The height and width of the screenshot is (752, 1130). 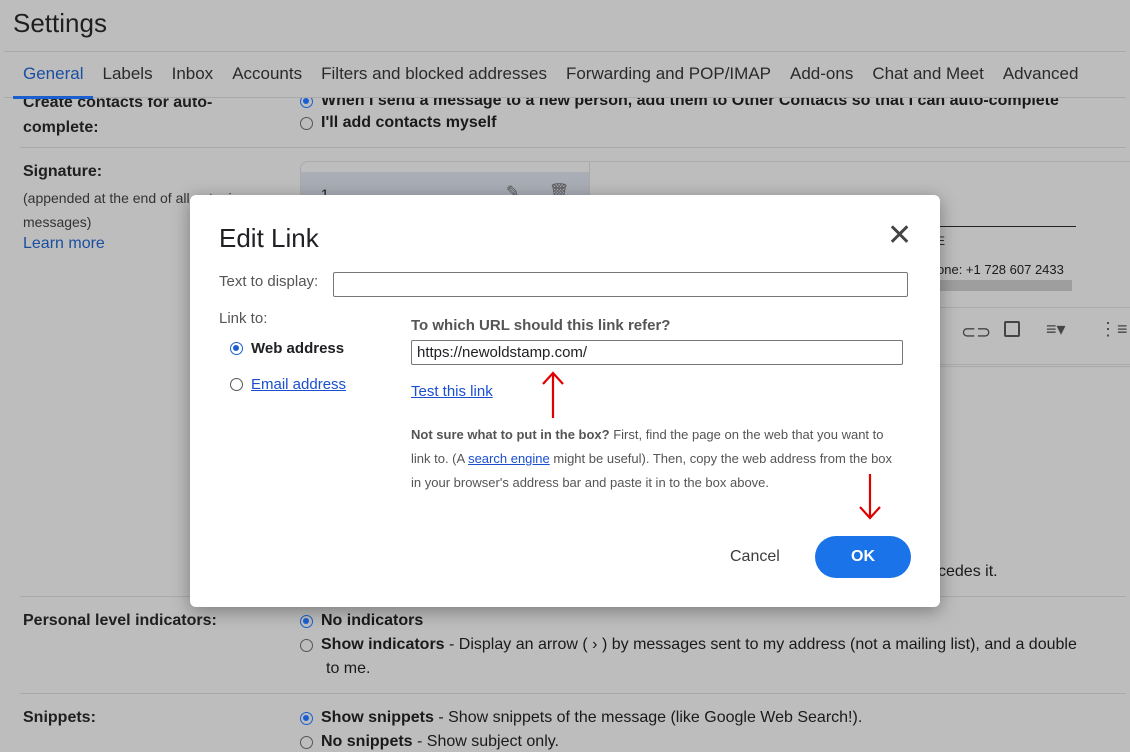 I want to click on learn-more-link: Learn more, so click(x=64, y=244).